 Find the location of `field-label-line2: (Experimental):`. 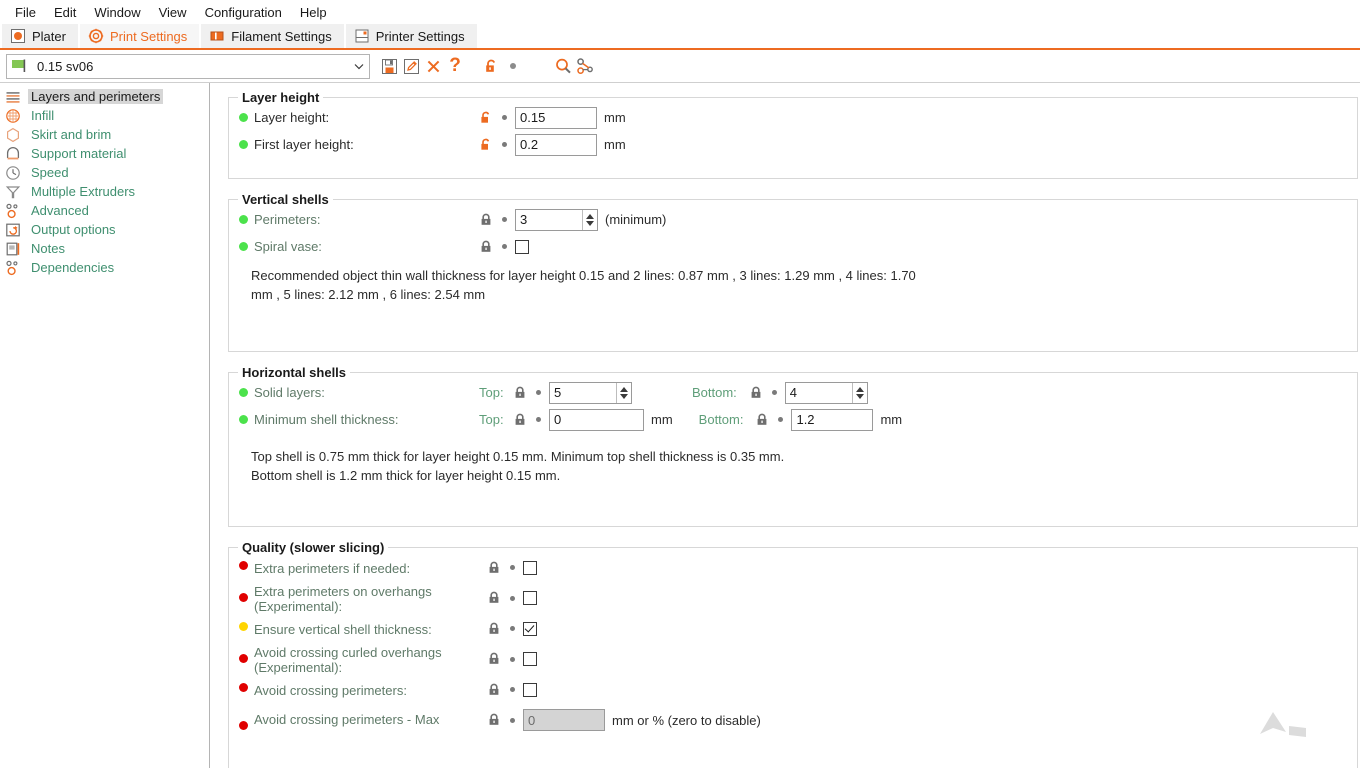

field-label-line2: (Experimental): is located at coordinates (298, 606).